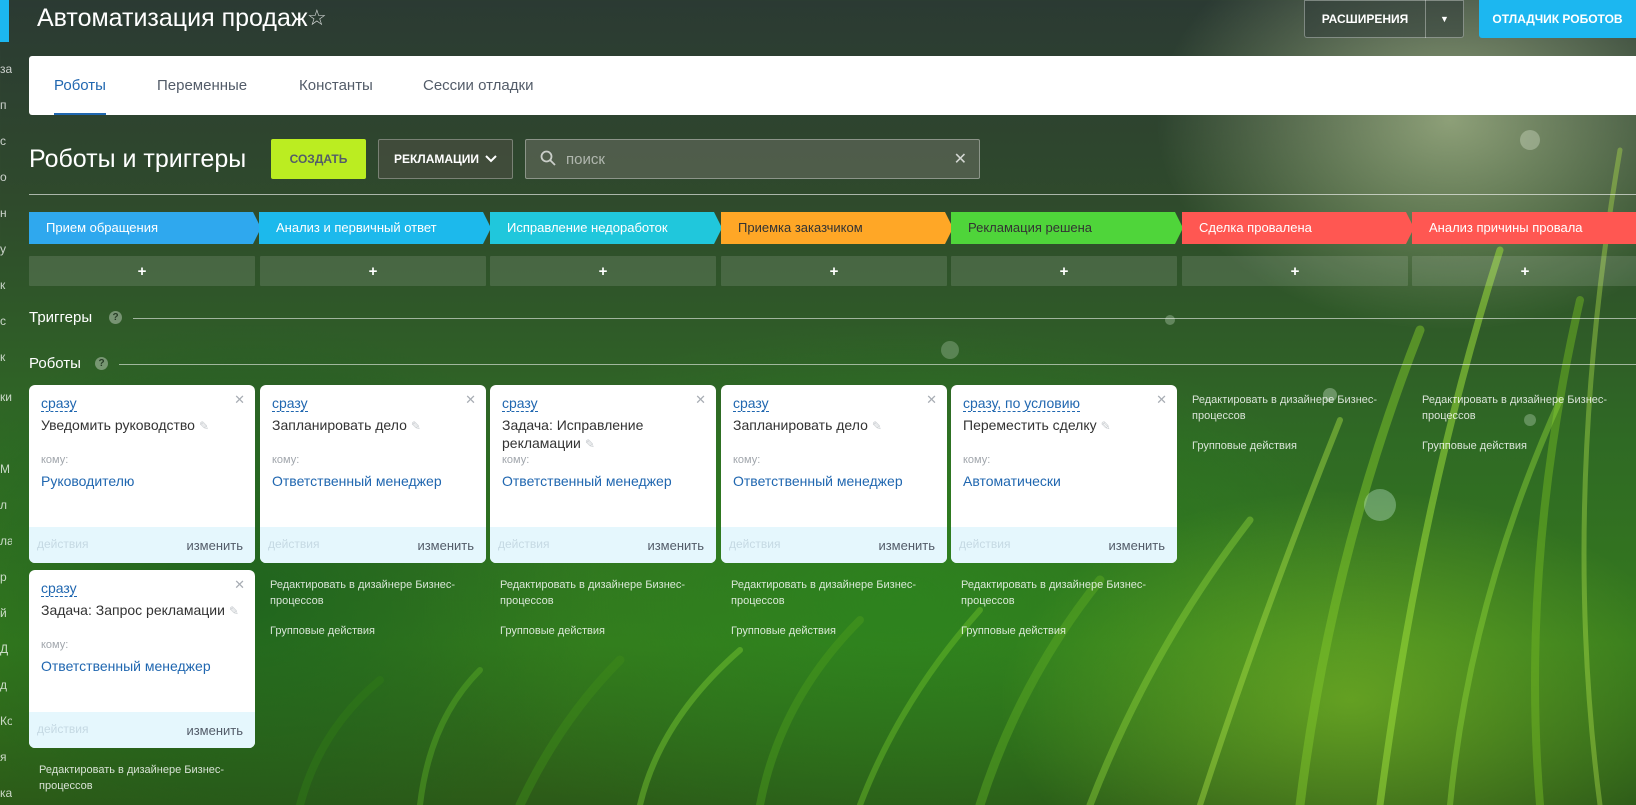 This screenshot has width=1636, height=805. I want to click on sidebar-fragment: у, so click(6, 249).